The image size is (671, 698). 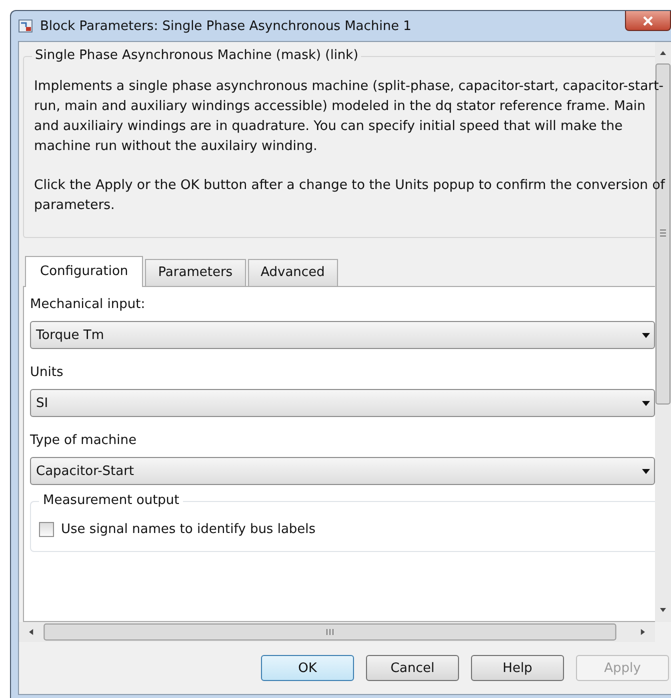 What do you see at coordinates (517, 668) in the screenshot?
I see `dialog-button: Help` at bounding box center [517, 668].